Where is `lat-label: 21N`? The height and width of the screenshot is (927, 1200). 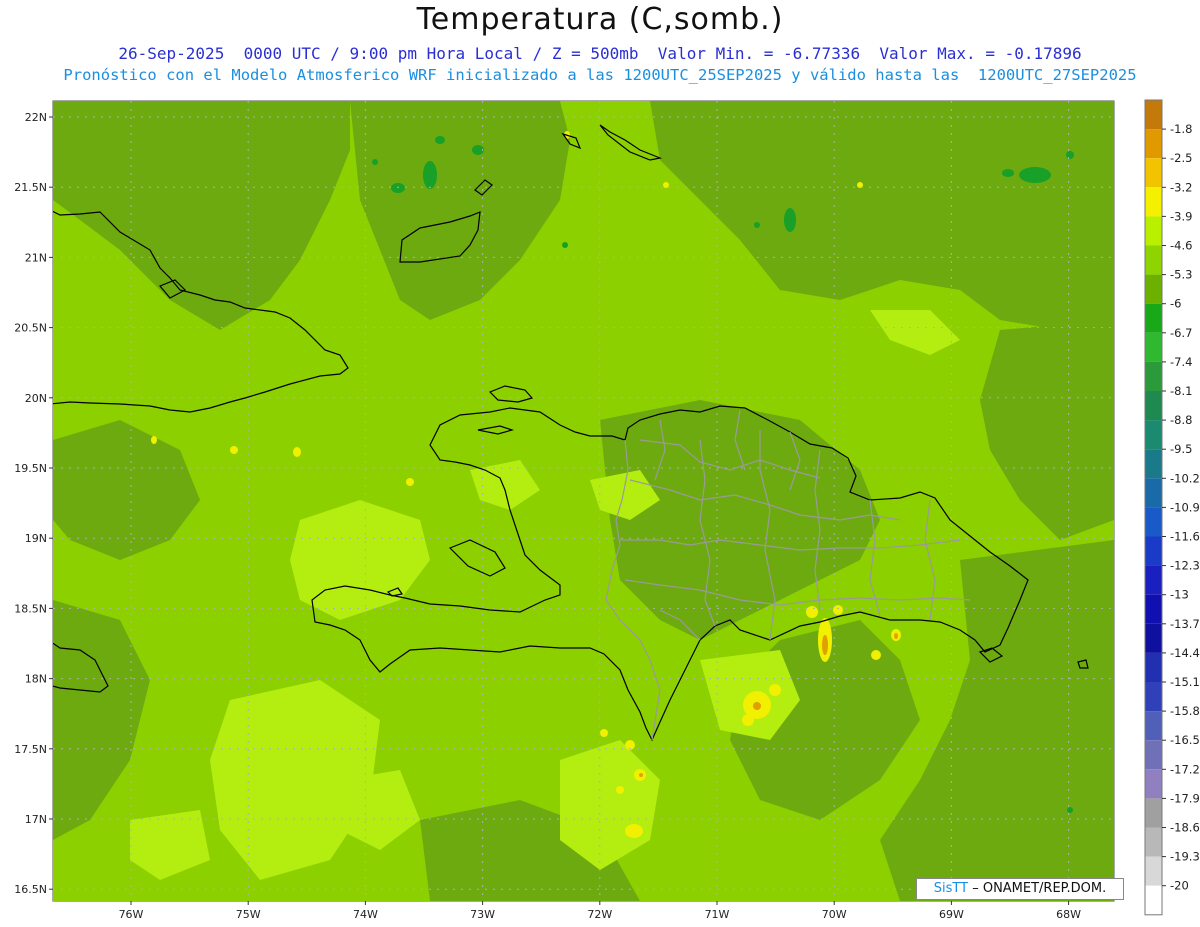
lat-label: 21N is located at coordinates (36, 257).